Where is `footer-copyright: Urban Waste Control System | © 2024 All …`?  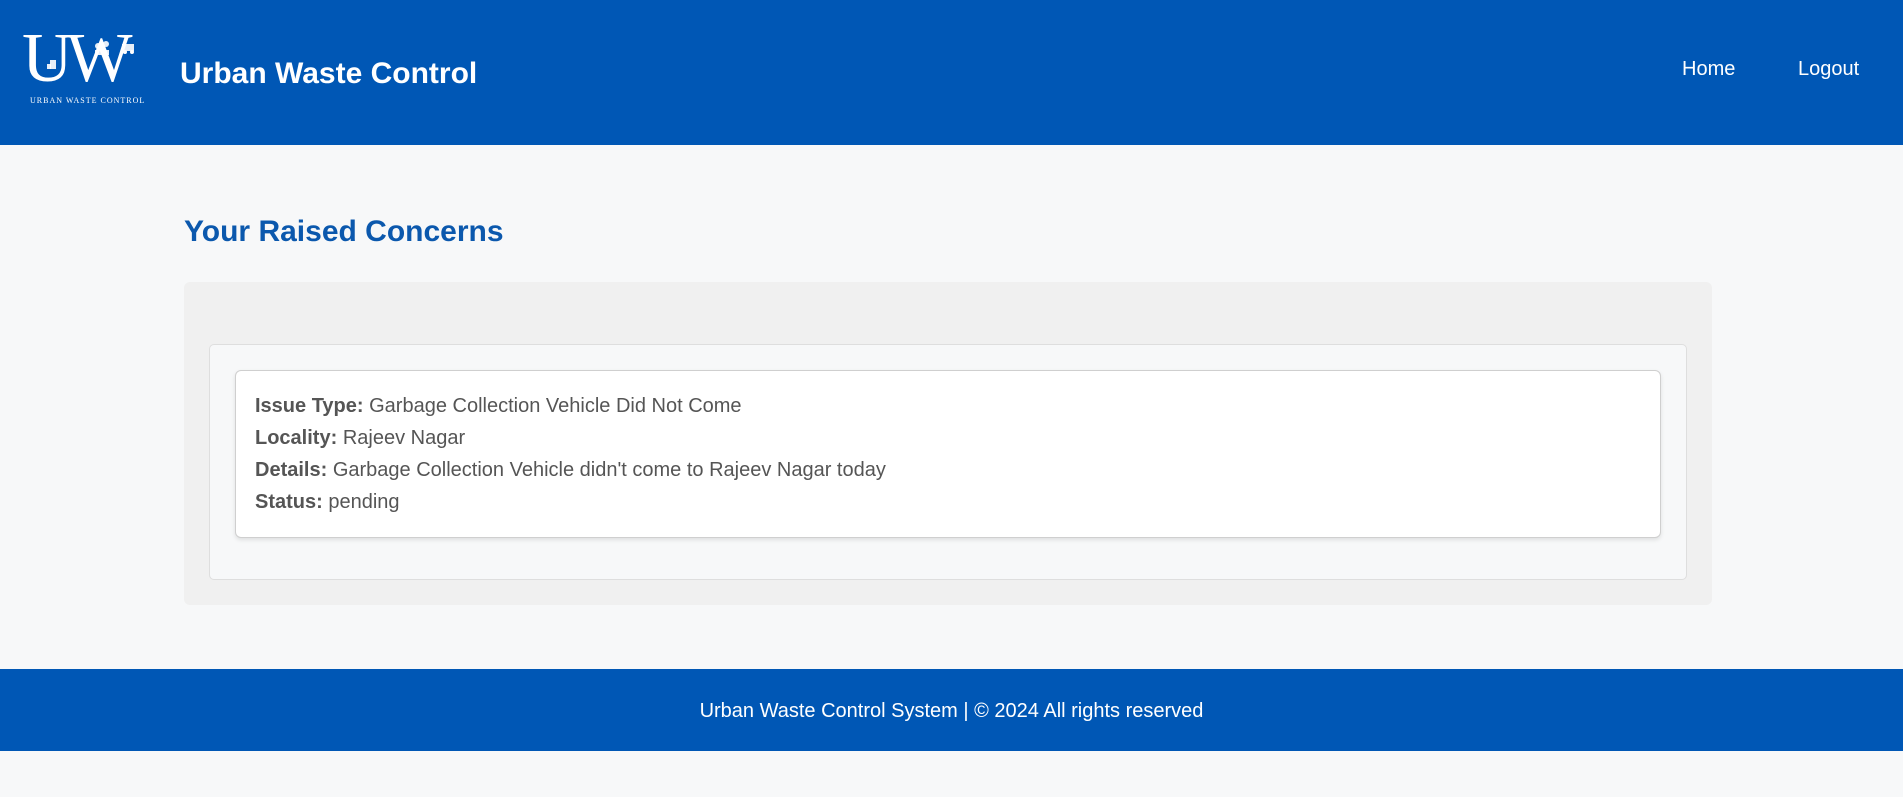 footer-copyright: Urban Waste Control System | © 2024 All … is located at coordinates (951, 711).